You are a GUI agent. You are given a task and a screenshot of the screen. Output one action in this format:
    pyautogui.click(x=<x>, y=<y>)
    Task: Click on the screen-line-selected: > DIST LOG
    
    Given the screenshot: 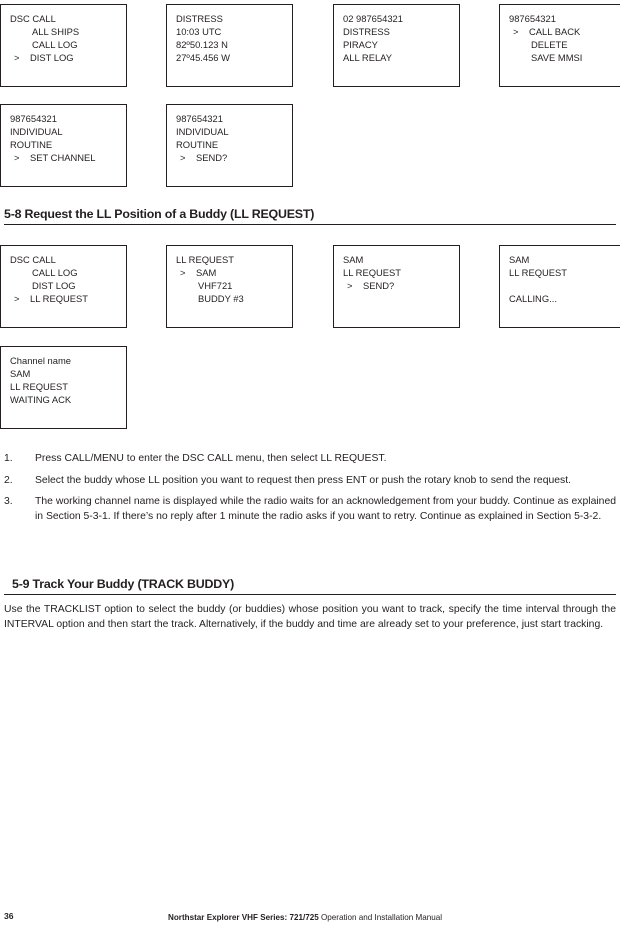 What is the action you would take?
    pyautogui.click(x=63, y=57)
    